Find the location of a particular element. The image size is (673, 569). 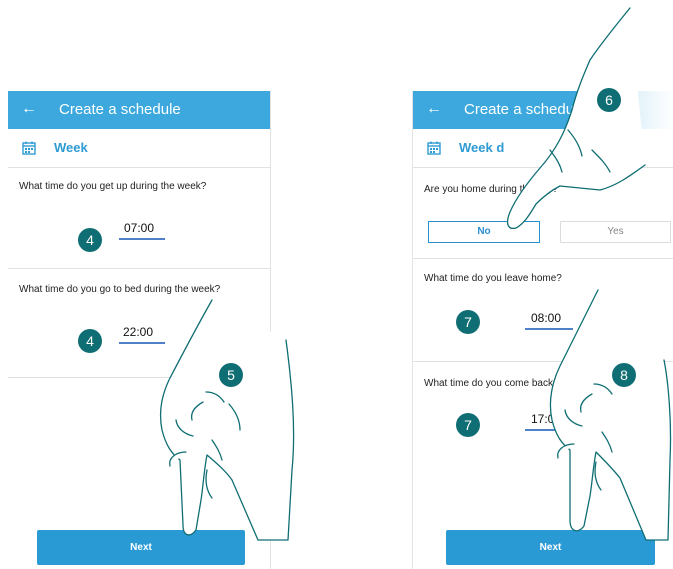

leave-time-underline is located at coordinates (549, 329).